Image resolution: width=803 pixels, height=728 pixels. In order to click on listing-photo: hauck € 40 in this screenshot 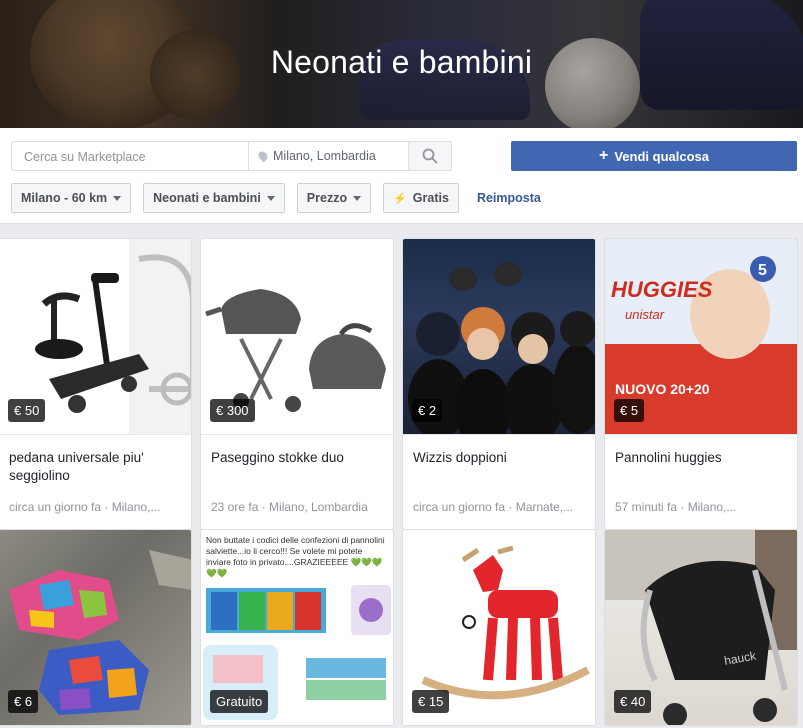, I will do `click(701, 627)`.